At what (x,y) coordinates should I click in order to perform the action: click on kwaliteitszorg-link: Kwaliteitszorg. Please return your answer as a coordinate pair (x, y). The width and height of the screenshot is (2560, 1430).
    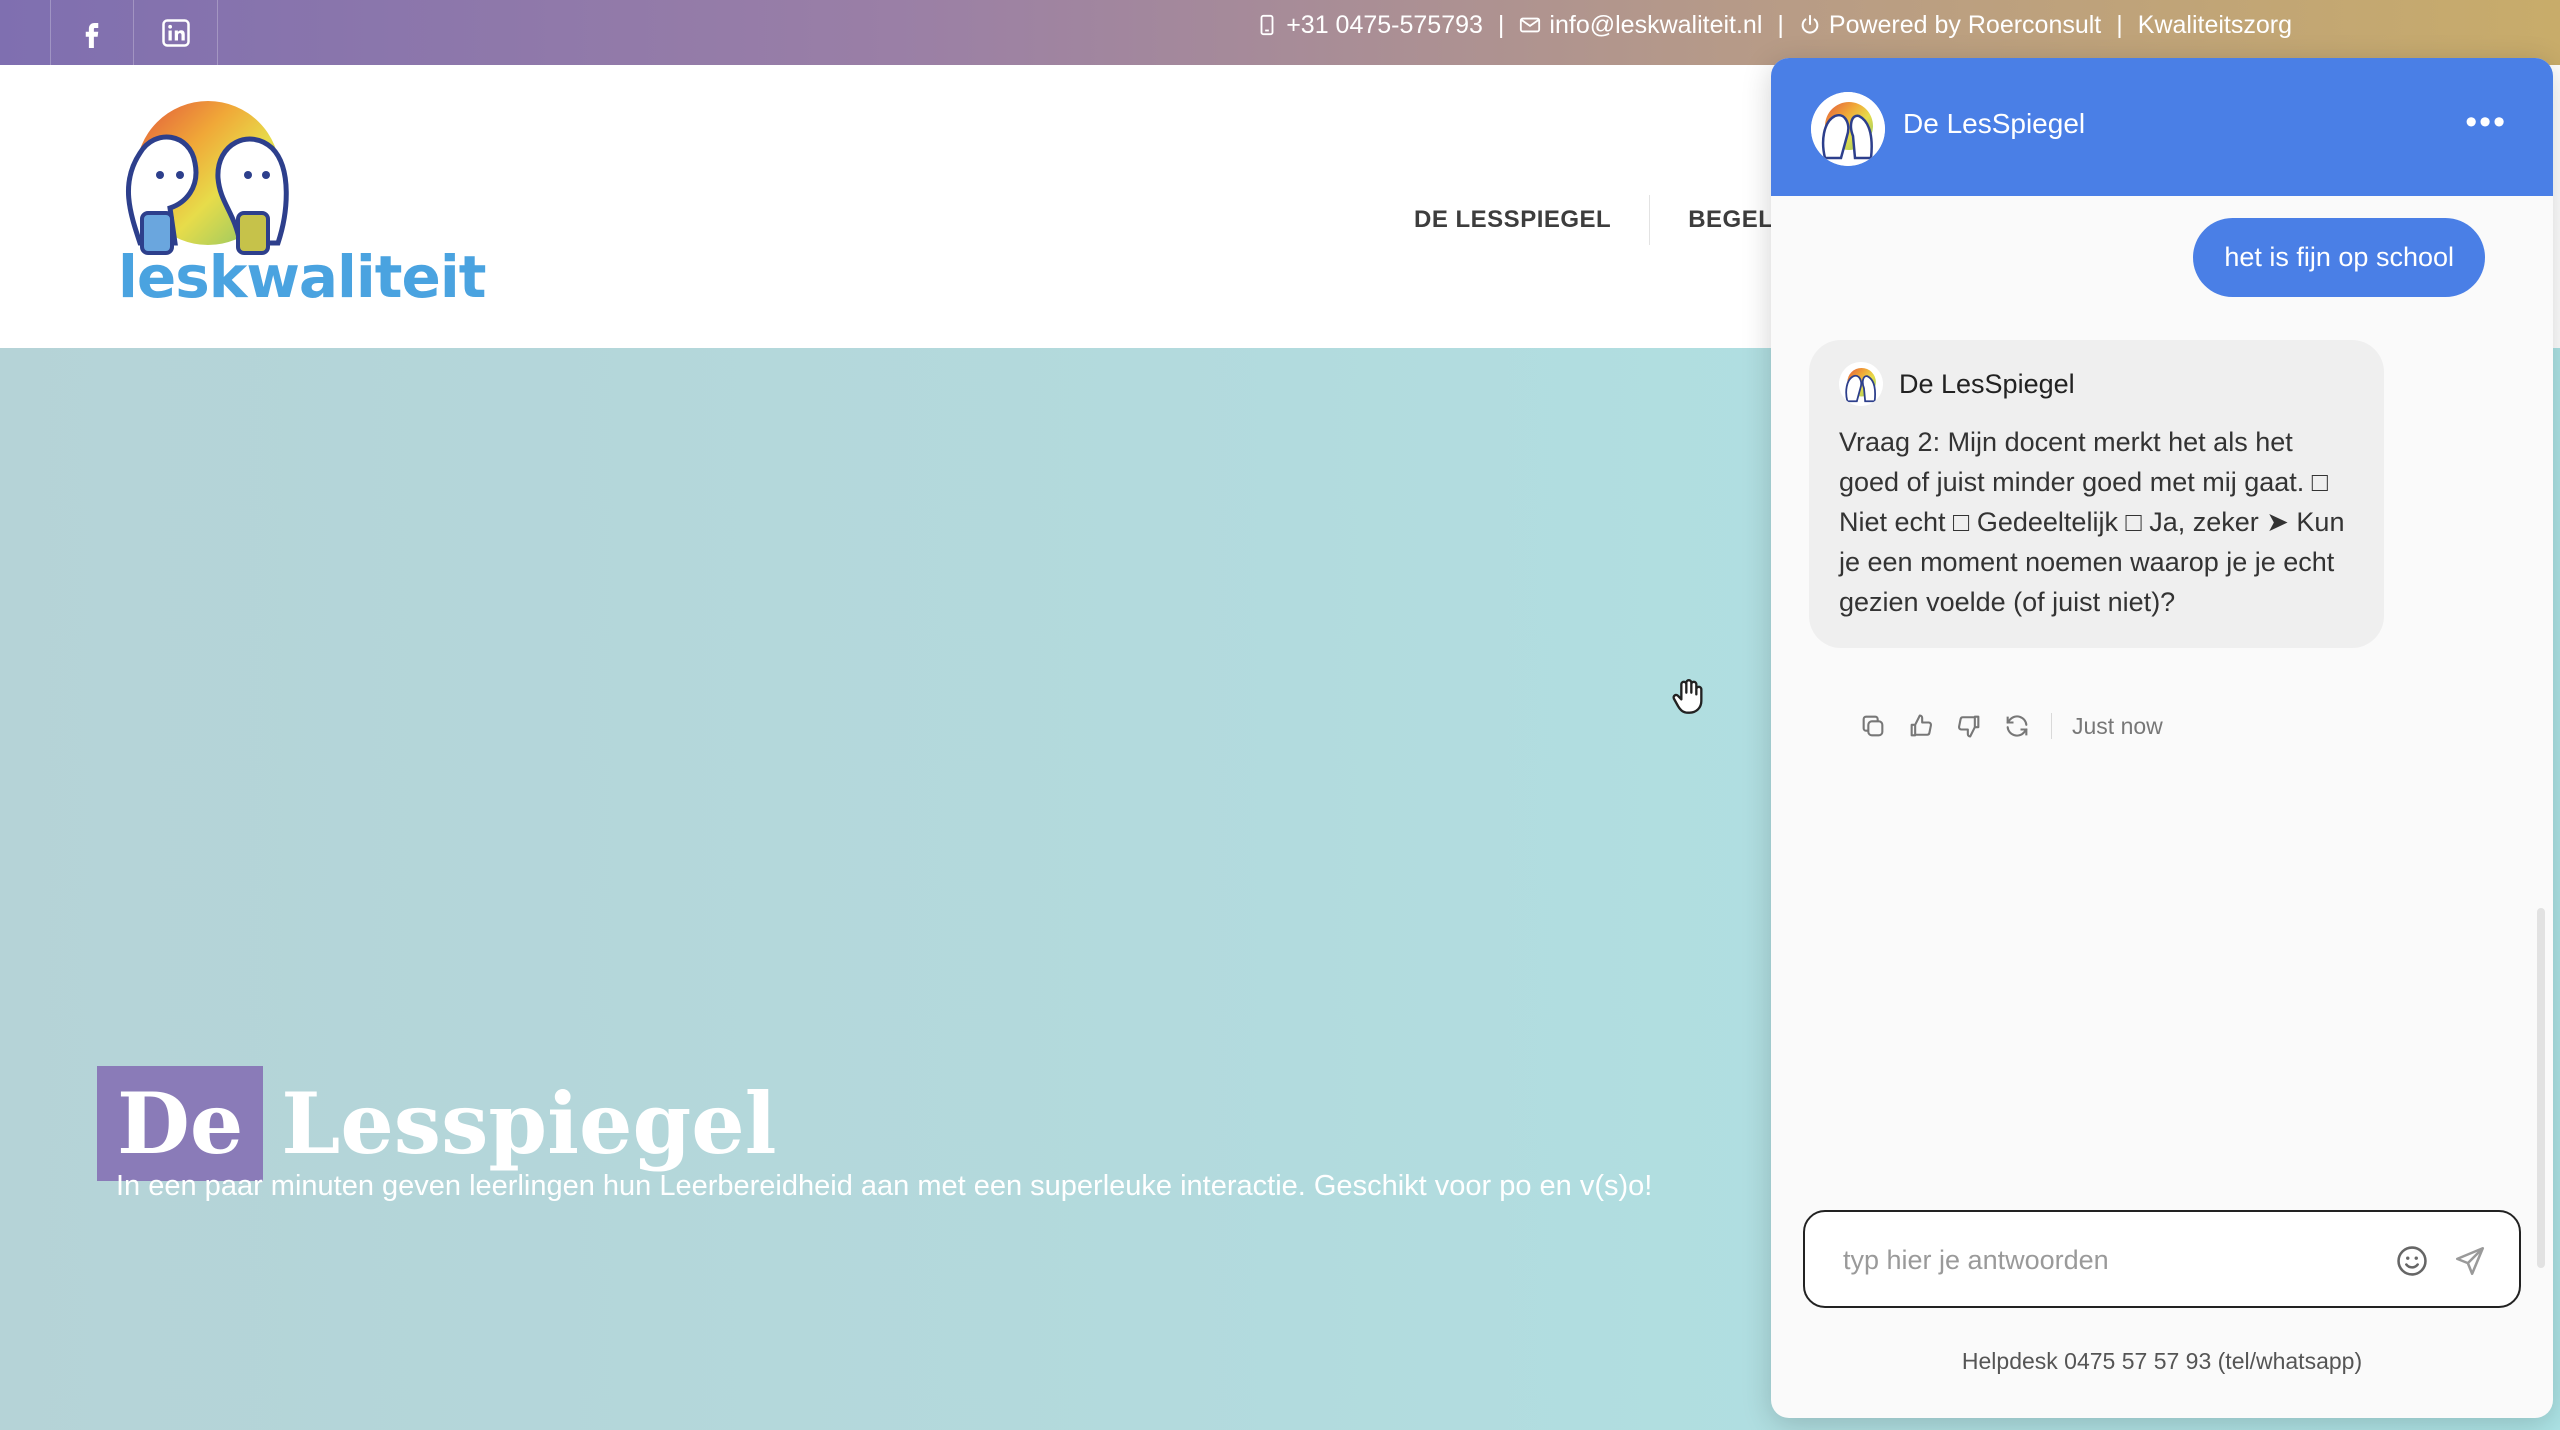
    Looking at the image, I should click on (2215, 25).